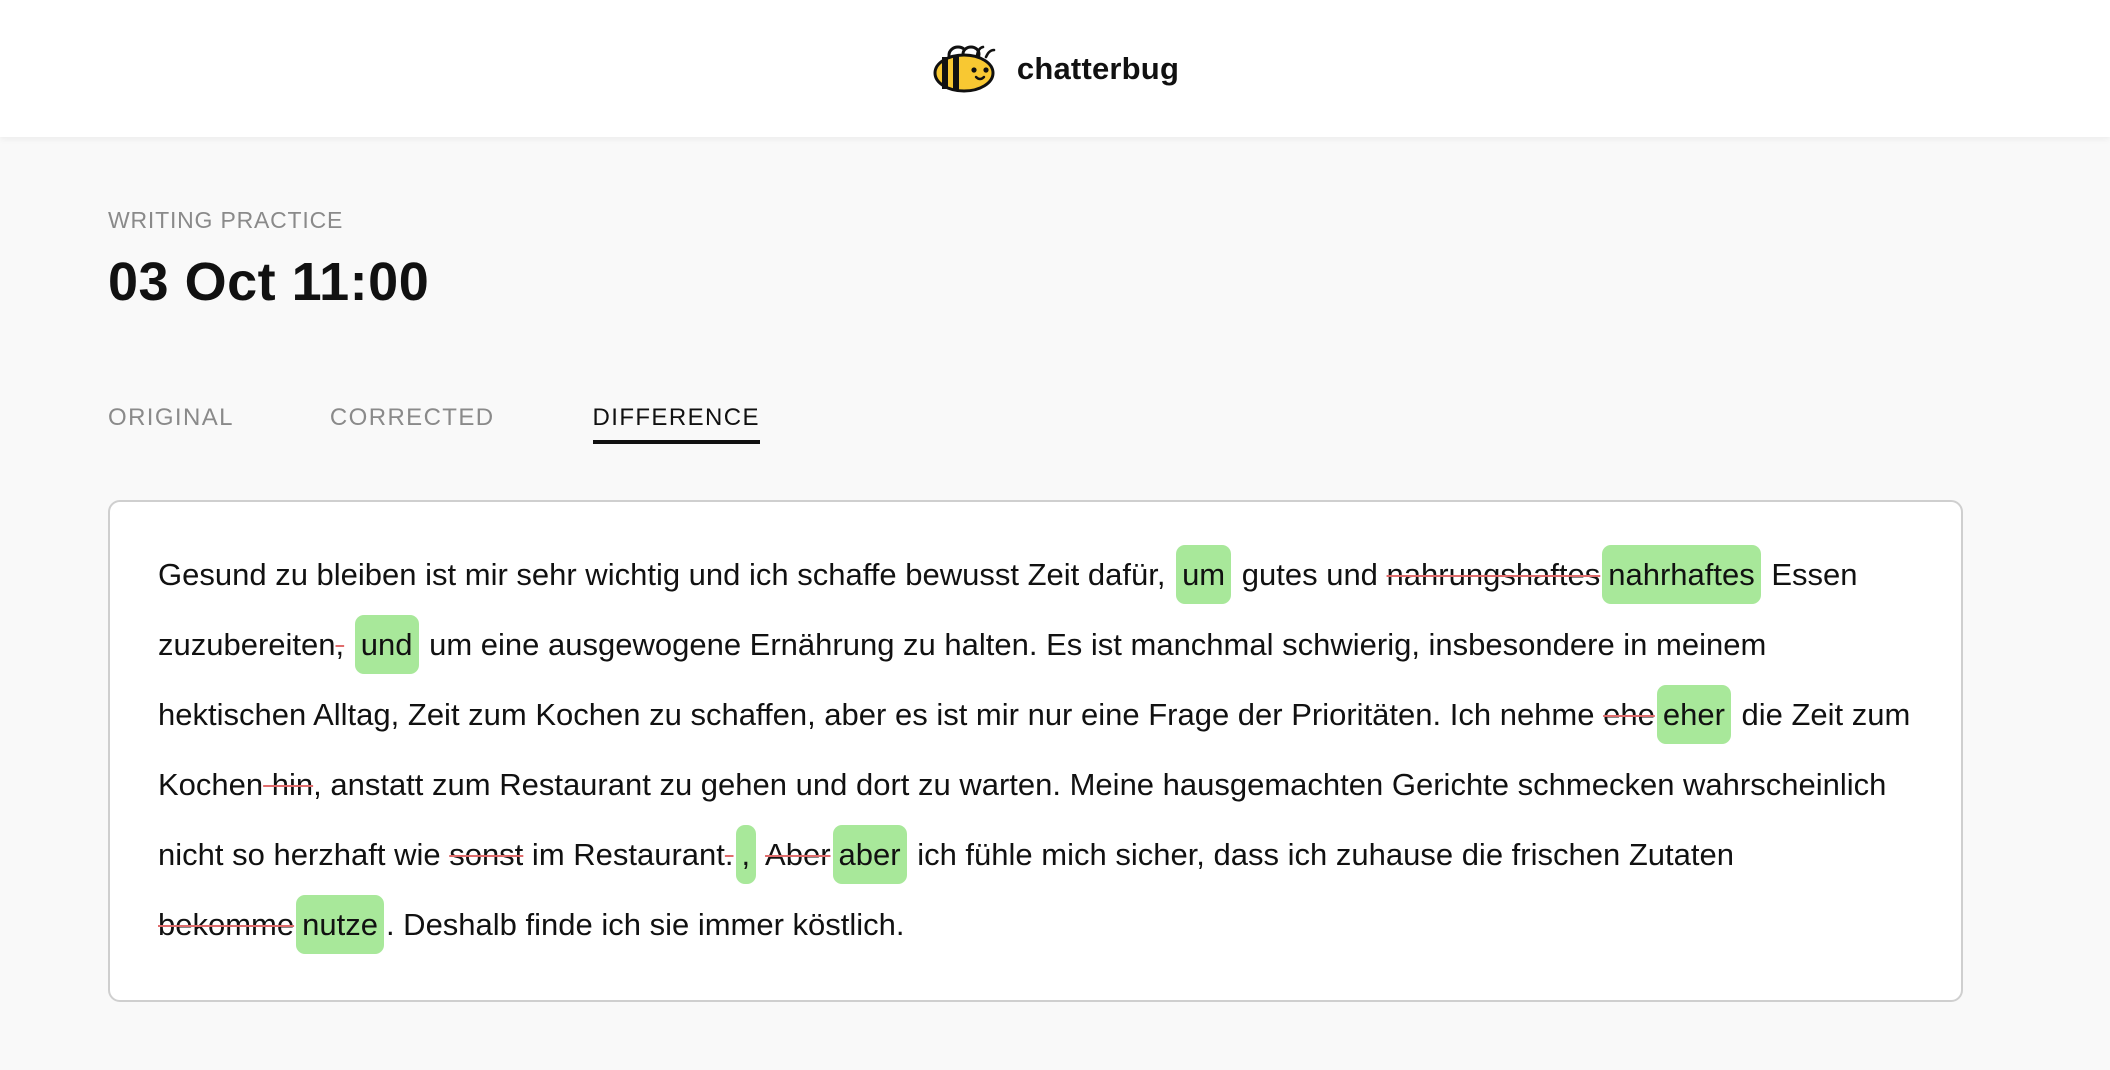  What do you see at coordinates (340, 644) in the screenshot?
I see `deleted-word: ,` at bounding box center [340, 644].